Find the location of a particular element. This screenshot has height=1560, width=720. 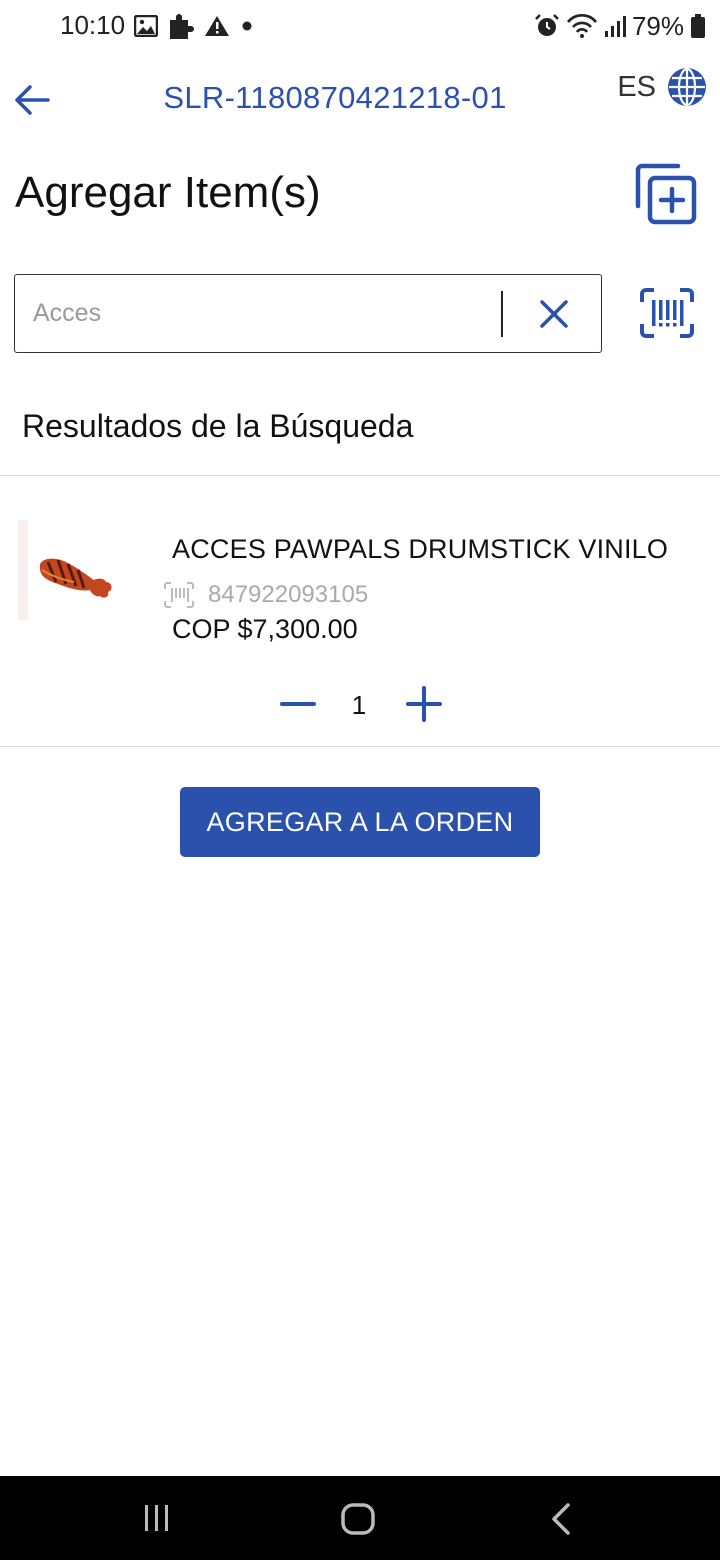

product-barcode: 847922093105 is located at coordinates (266, 595).